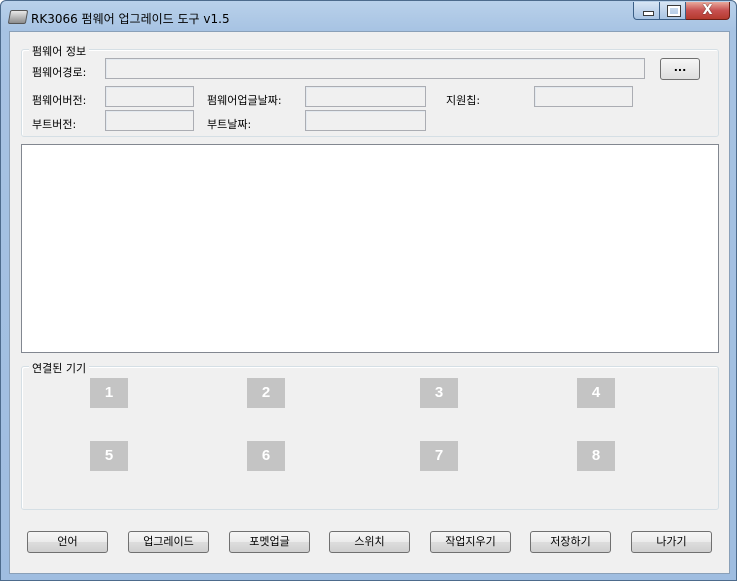 The image size is (737, 581). Describe the element at coordinates (365, 120) in the screenshot. I see `boot-date-field` at that location.